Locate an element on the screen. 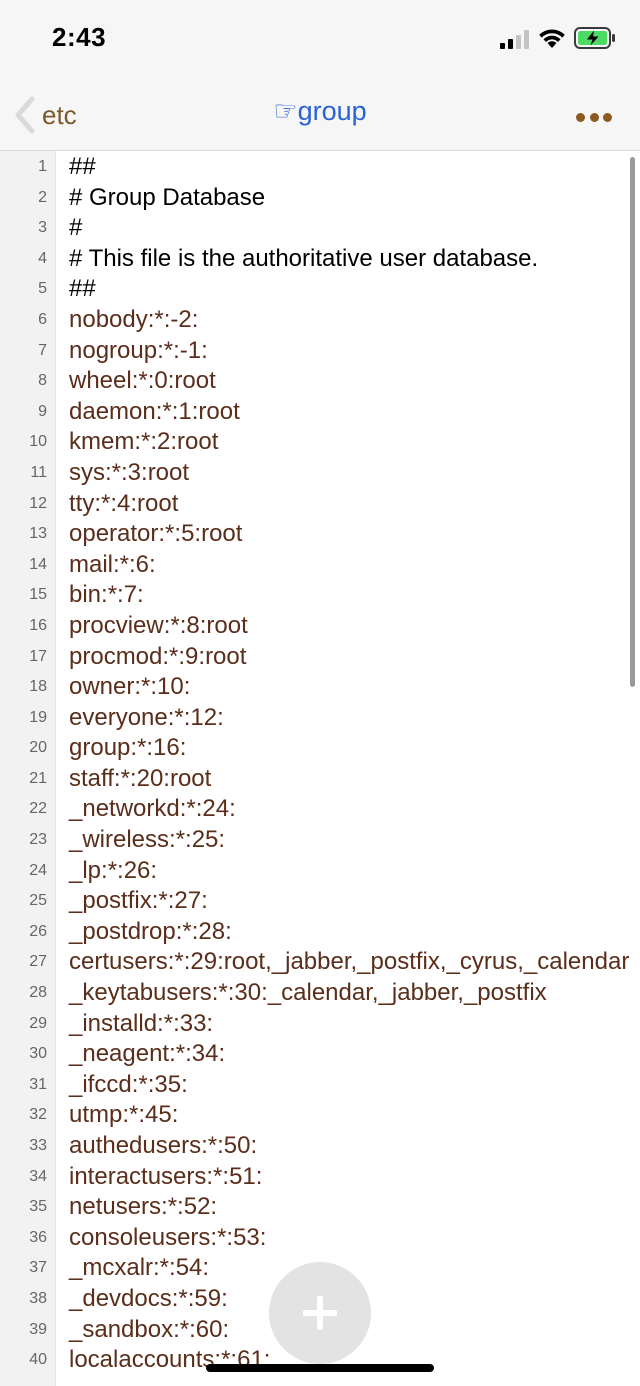 This screenshot has width=640, height=1386. line-text: daemon:*:1:root is located at coordinates (348, 412).